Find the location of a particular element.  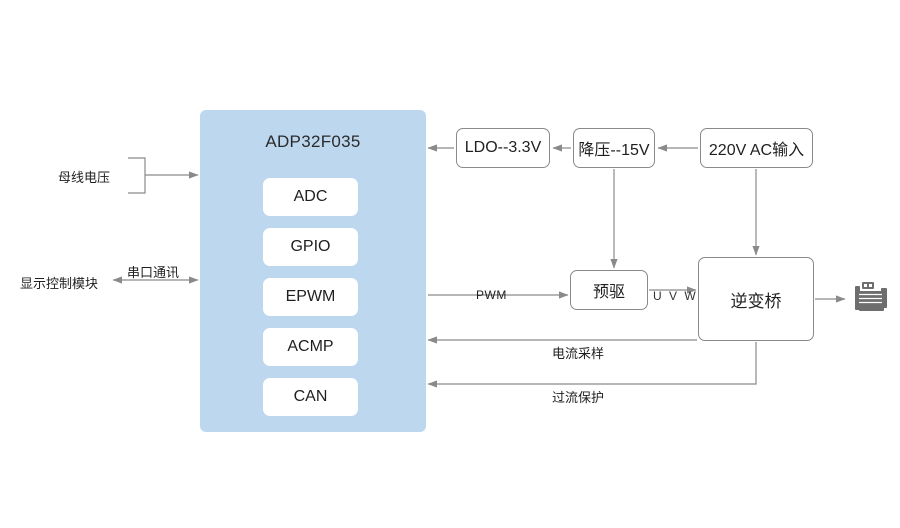

block-pre-driver: 预驱 is located at coordinates (609, 290).